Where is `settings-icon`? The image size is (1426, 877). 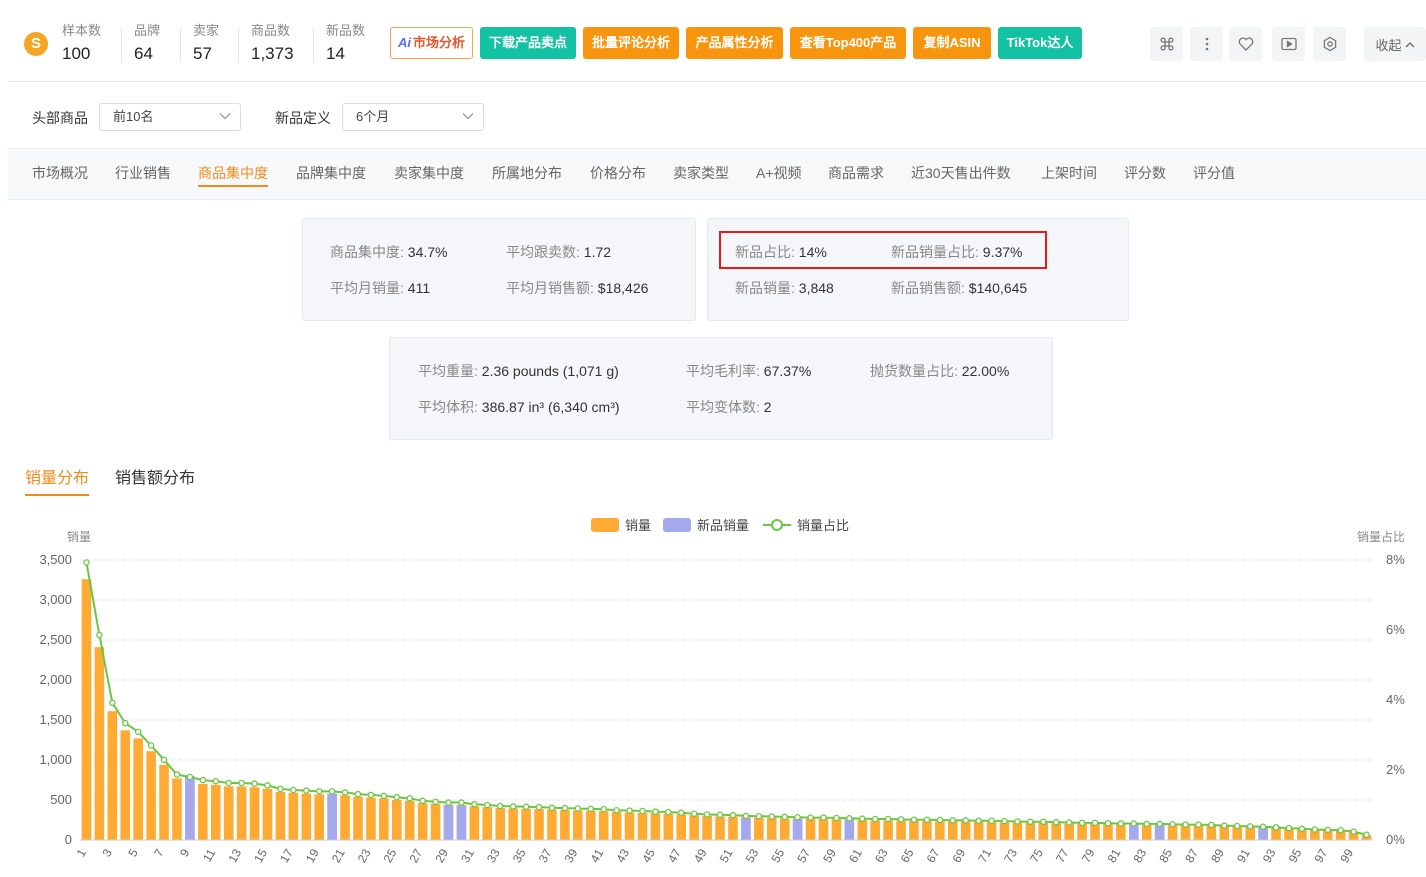 settings-icon is located at coordinates (1329, 44).